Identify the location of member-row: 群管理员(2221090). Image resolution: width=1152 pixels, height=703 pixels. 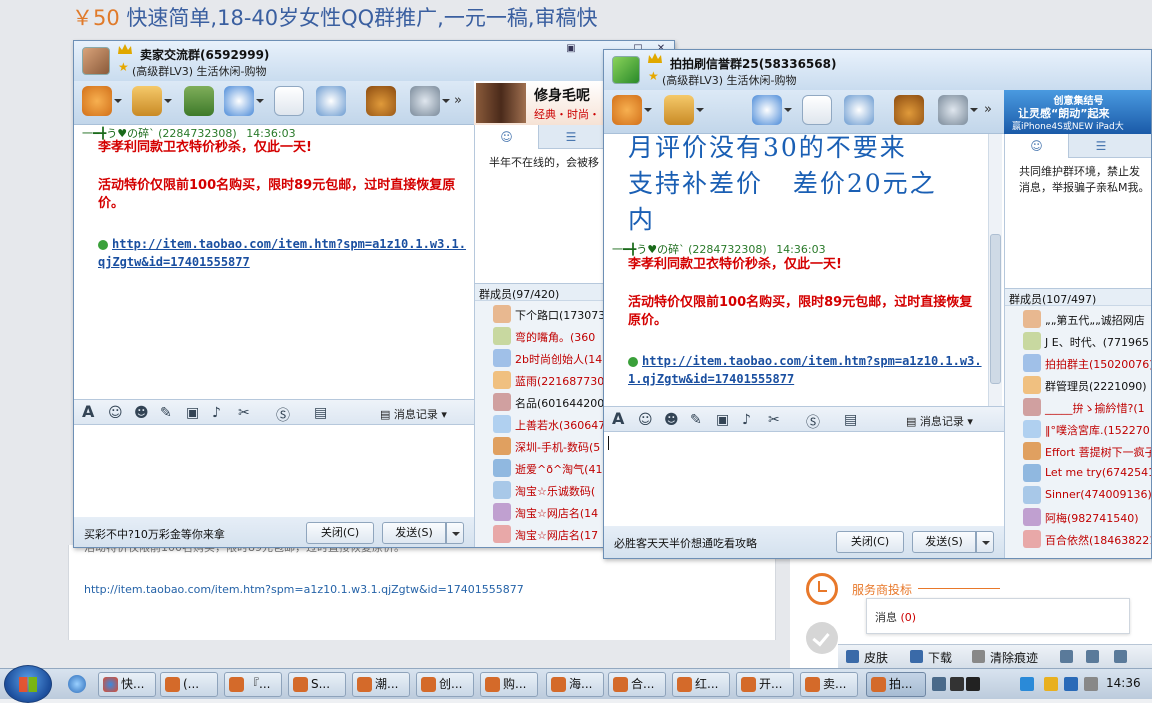
(1078, 385).